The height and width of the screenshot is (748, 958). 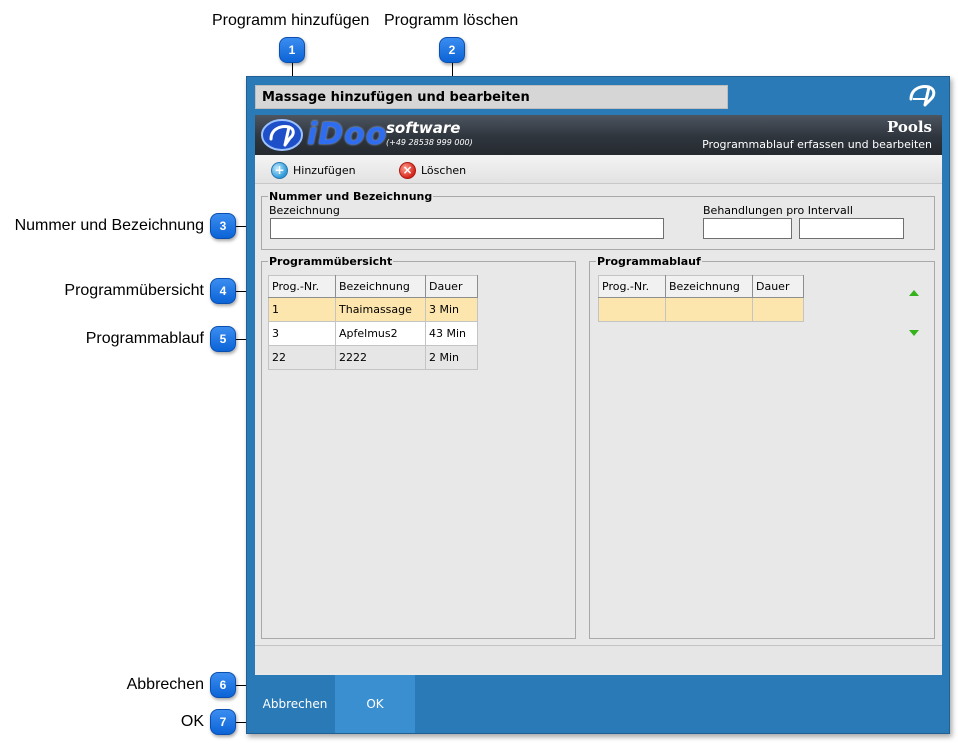 I want to click on add-program-button: + Hinzufügen, so click(x=313, y=170).